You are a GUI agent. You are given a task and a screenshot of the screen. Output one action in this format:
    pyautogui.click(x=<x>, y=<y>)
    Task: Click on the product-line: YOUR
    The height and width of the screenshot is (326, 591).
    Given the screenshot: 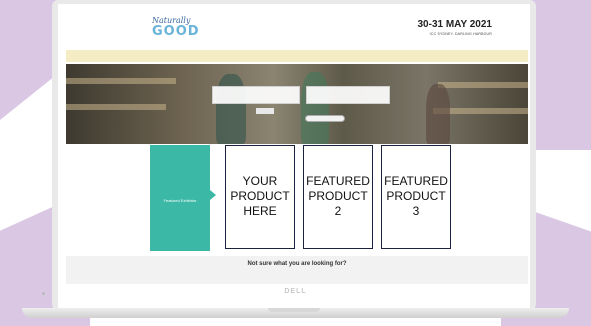 What is the action you would take?
    pyautogui.click(x=260, y=181)
    